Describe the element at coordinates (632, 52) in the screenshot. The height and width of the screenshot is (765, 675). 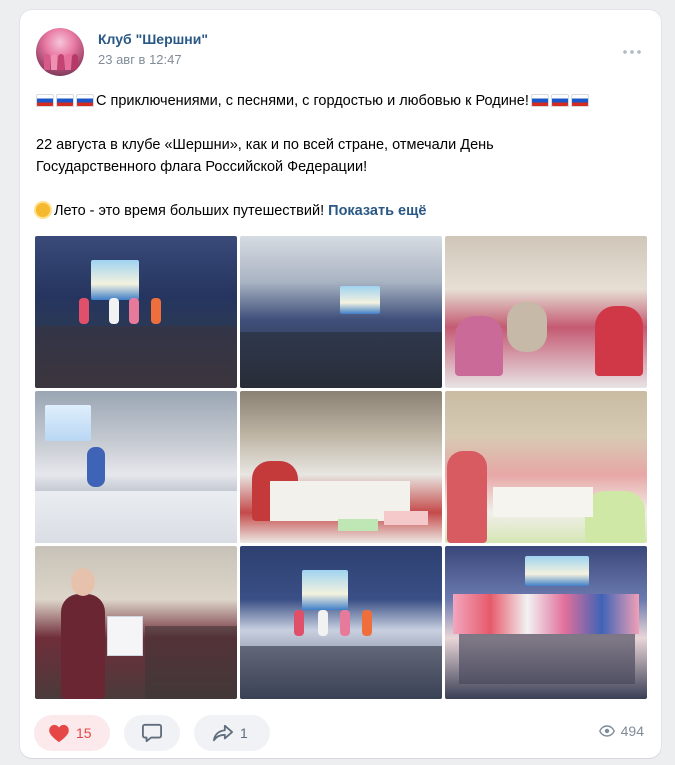
I see `more-icon` at that location.